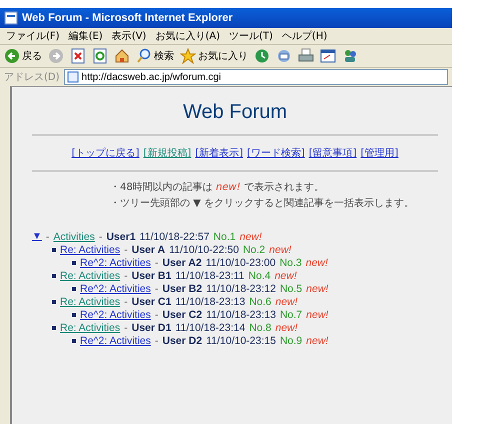 This screenshot has width=480, height=424. What do you see at coordinates (291, 314) in the screenshot?
I see `post-number: No.7` at bounding box center [291, 314].